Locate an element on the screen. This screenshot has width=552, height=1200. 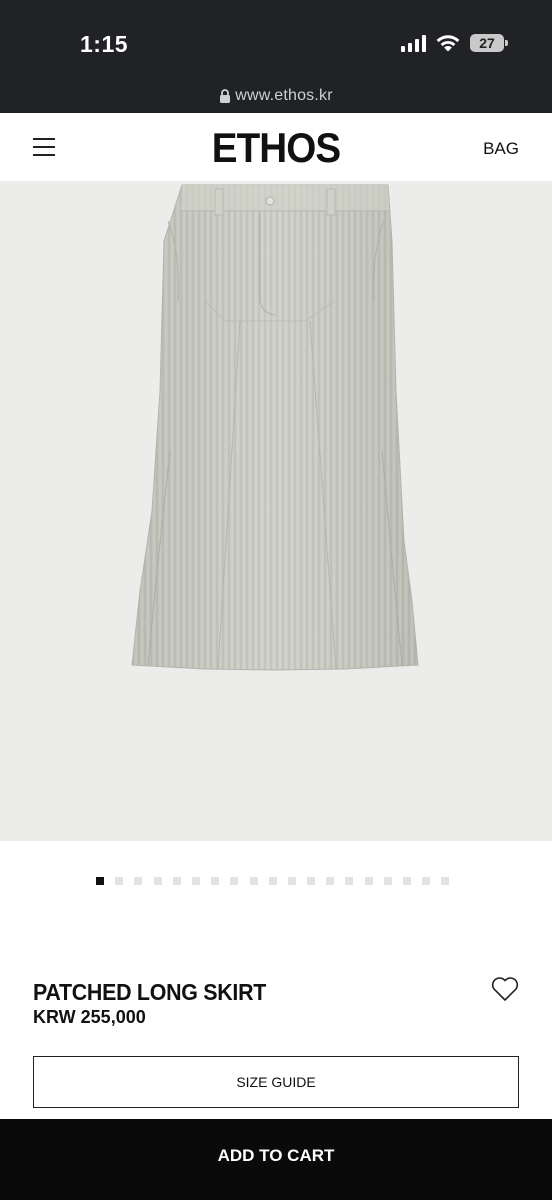
battery-level: 27 is located at coordinates (487, 43).